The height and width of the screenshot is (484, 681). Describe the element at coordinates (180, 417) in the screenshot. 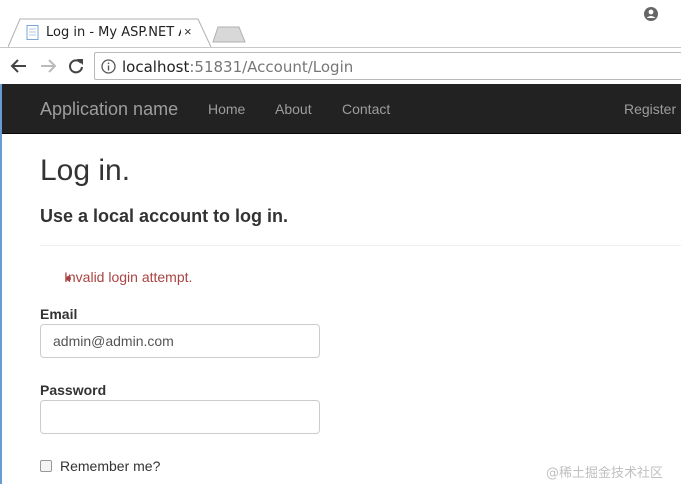

I see `password-field` at that location.